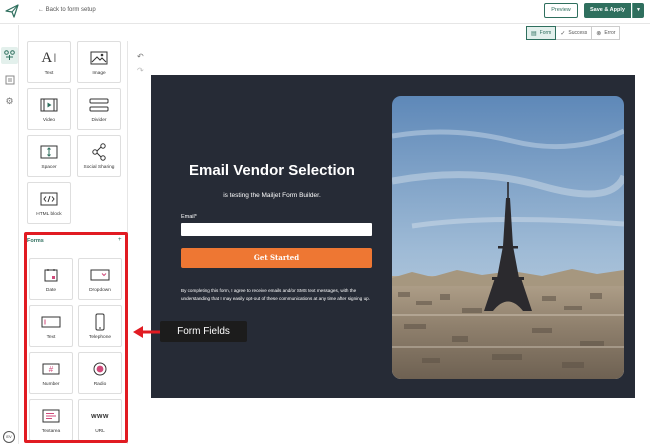  I want to click on content-icon, so click(9, 79).